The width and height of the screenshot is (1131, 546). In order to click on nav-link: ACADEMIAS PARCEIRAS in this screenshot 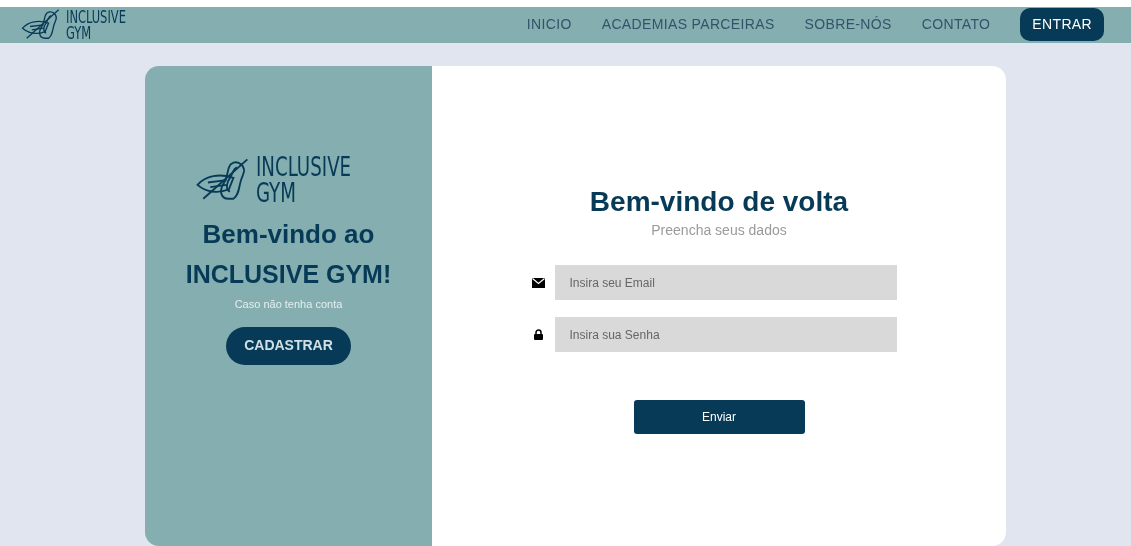, I will do `click(688, 25)`.